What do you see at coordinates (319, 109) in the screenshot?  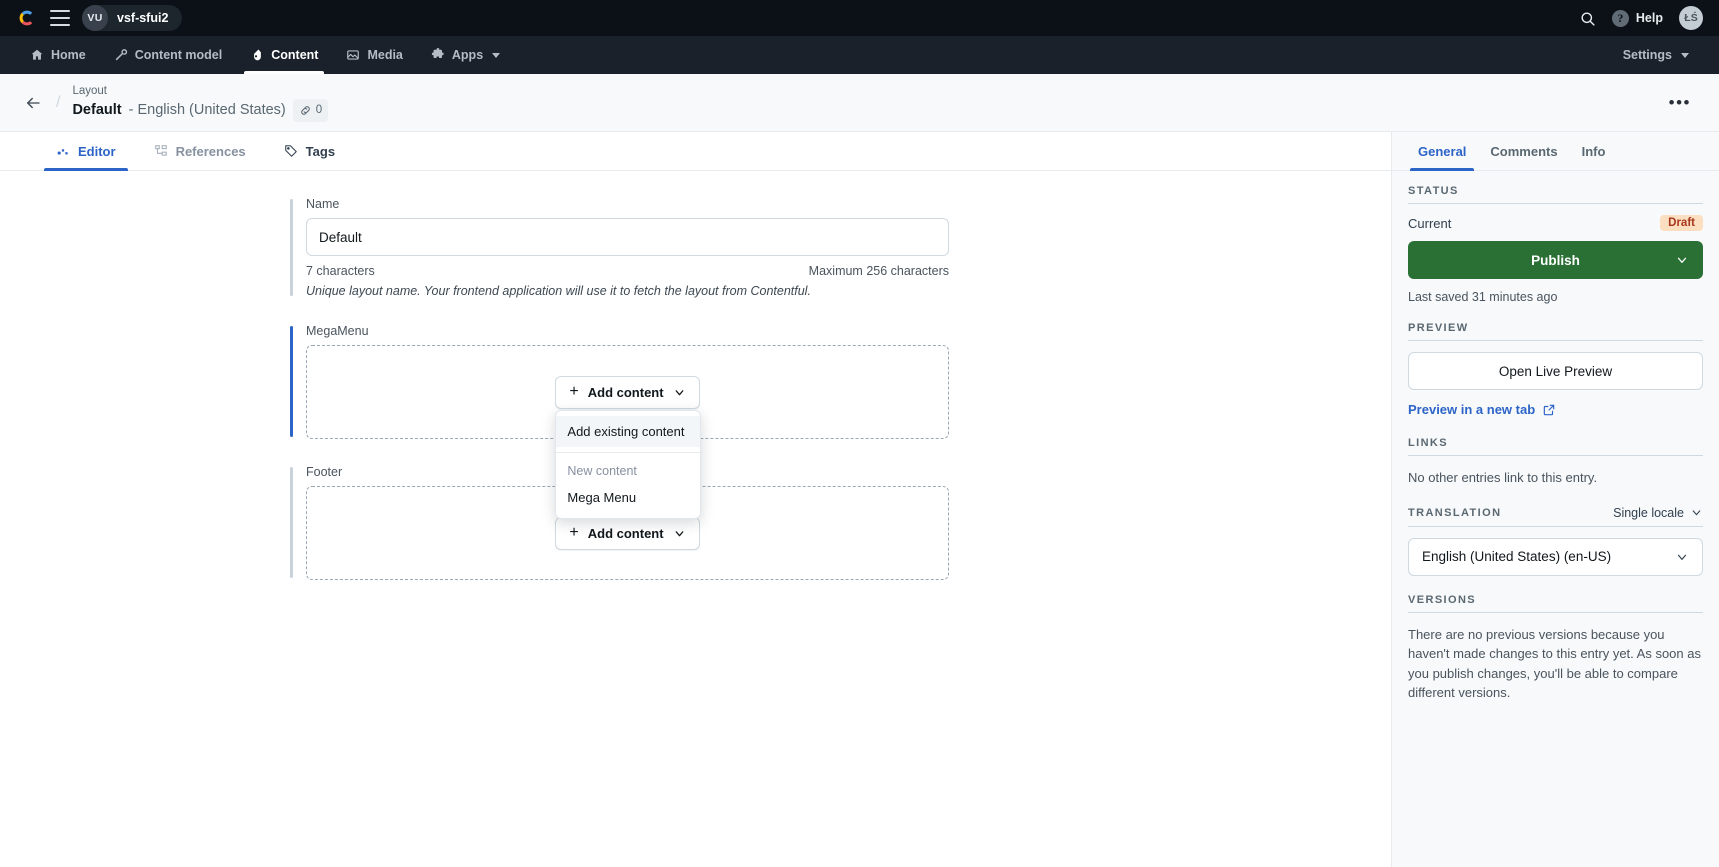 I see `link-count-value: 0` at bounding box center [319, 109].